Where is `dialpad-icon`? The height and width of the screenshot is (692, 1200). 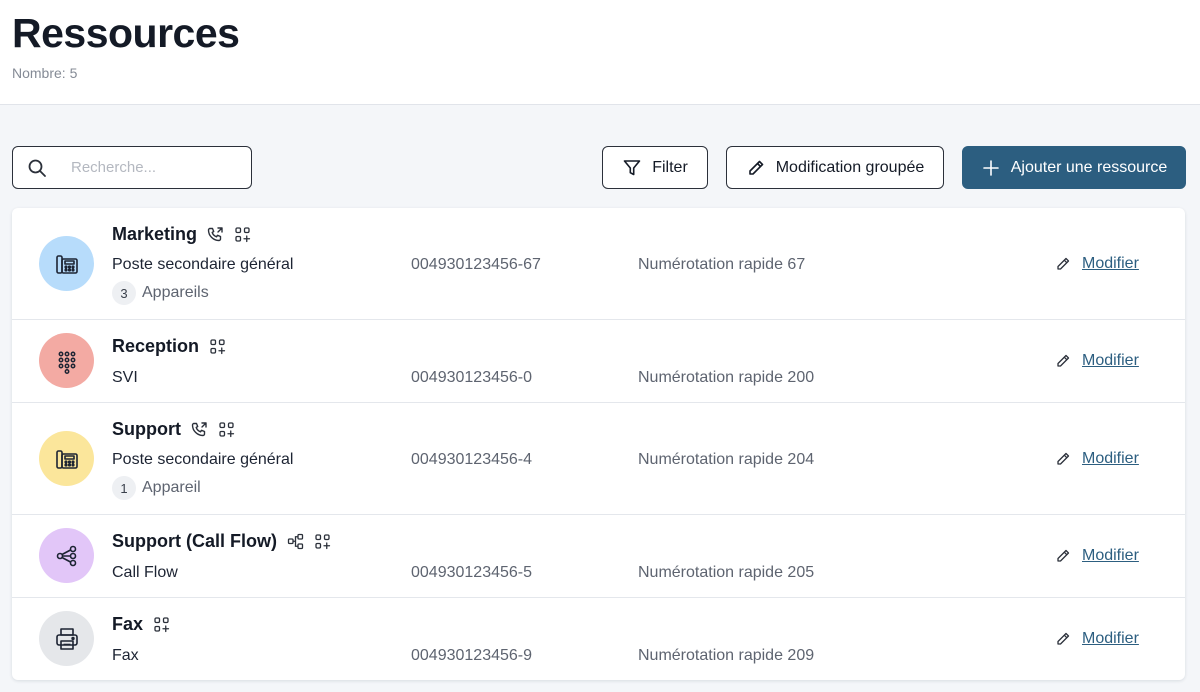
dialpad-icon is located at coordinates (67, 361).